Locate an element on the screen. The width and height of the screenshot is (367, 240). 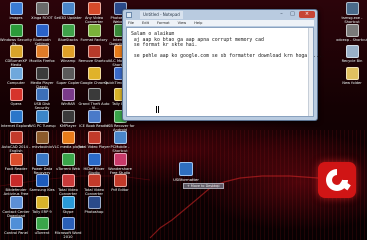
move-to-desktop-tooltip: + Move to Desktop is located at coordinates (203, 186).